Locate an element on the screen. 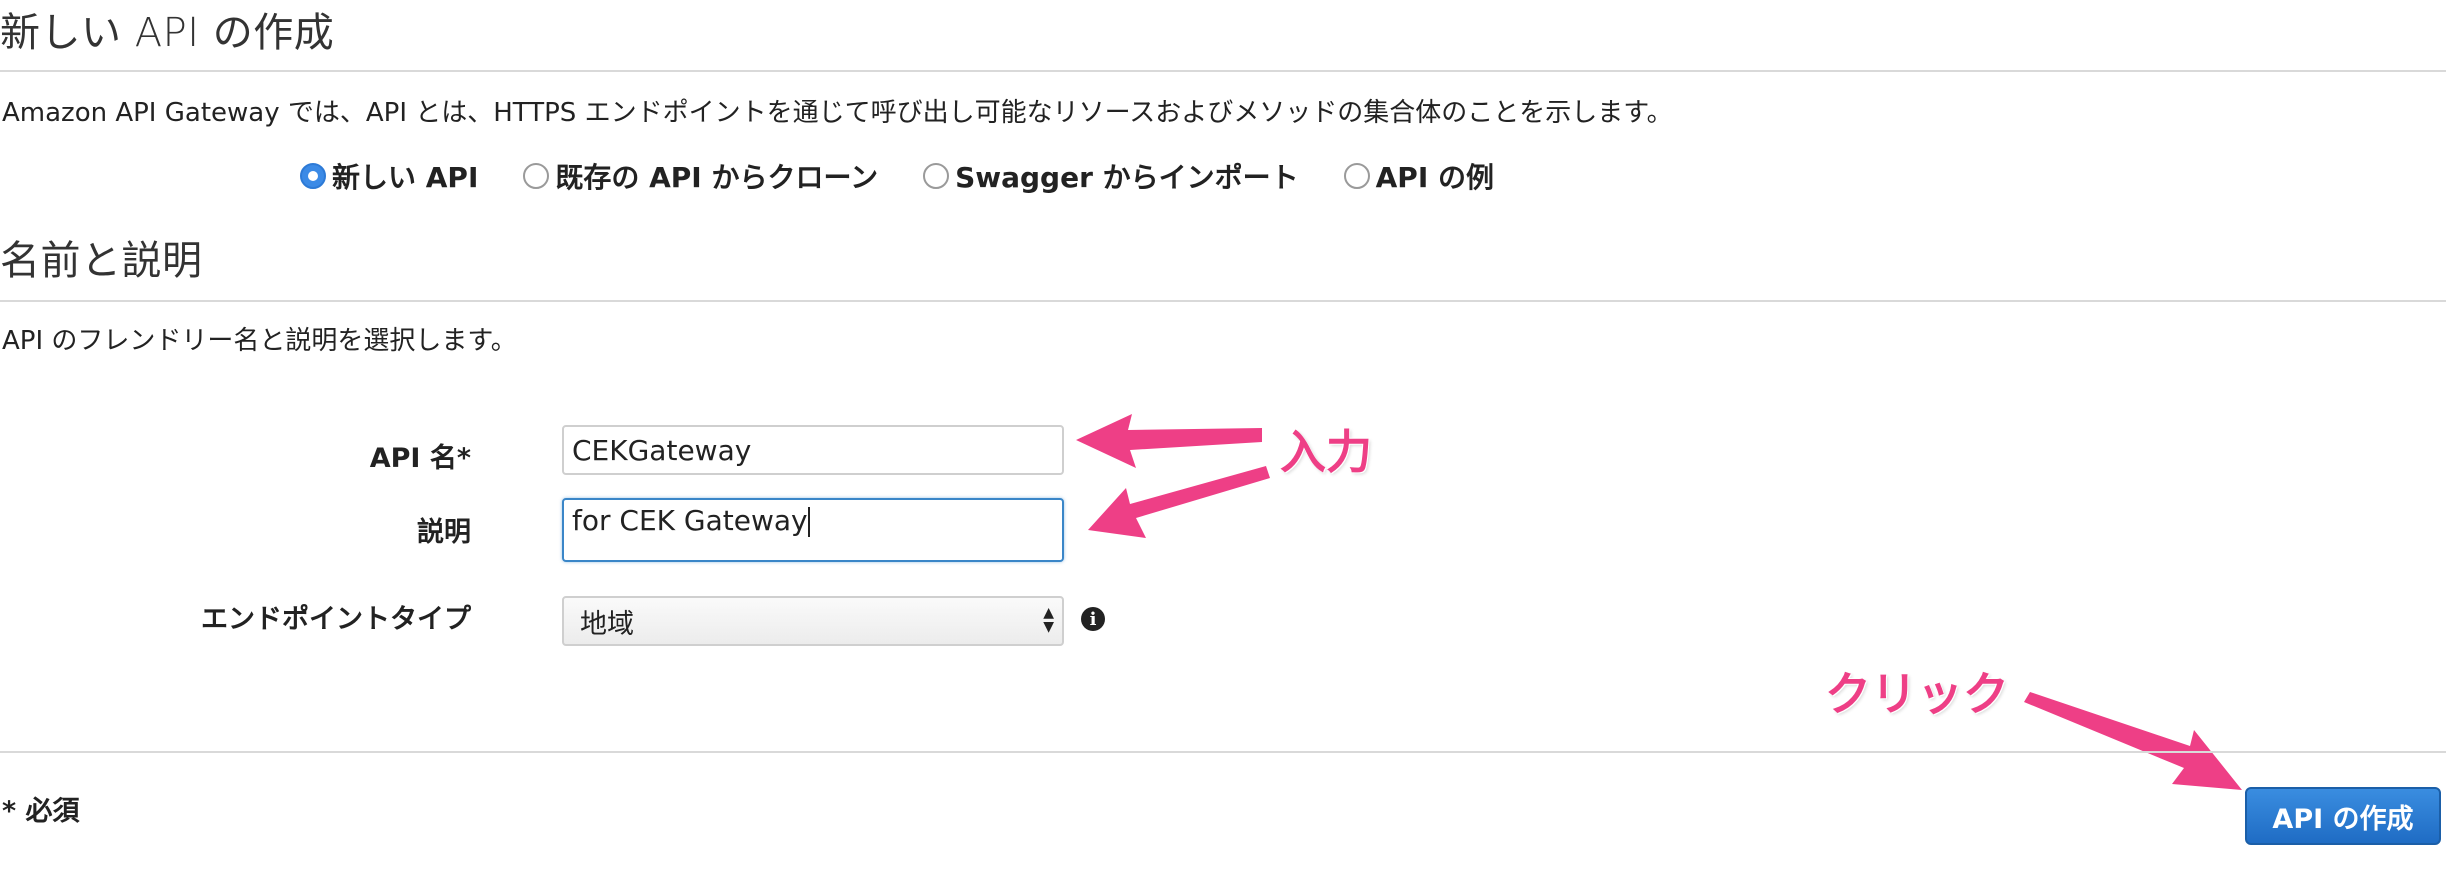  annotation-click-label: クリック is located at coordinates (1917, 694).